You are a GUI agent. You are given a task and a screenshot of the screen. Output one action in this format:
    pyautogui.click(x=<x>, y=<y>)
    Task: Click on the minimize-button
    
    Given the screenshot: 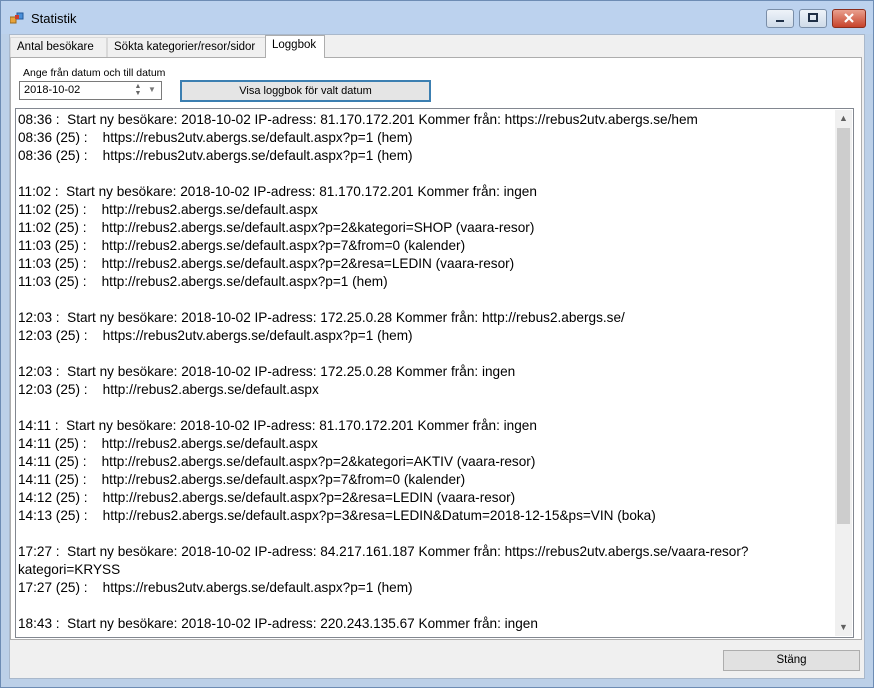 What is the action you would take?
    pyautogui.click(x=780, y=18)
    